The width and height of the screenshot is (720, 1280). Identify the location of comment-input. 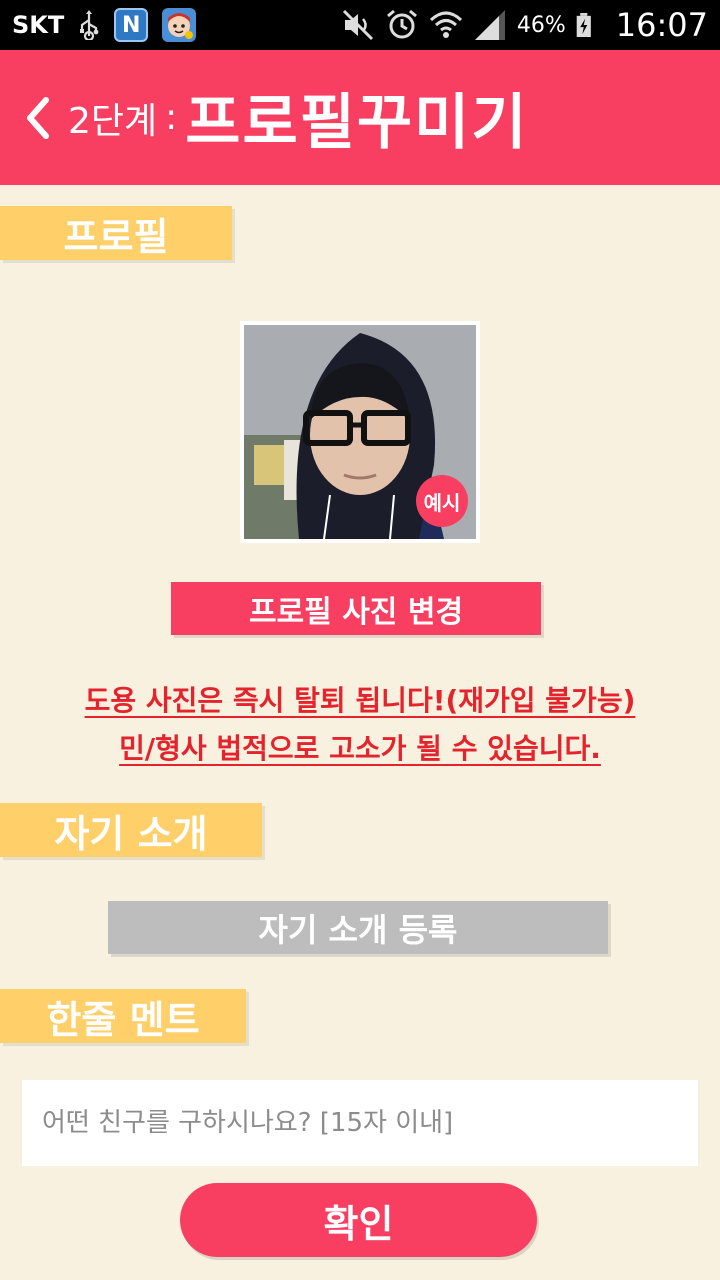
(360, 1123).